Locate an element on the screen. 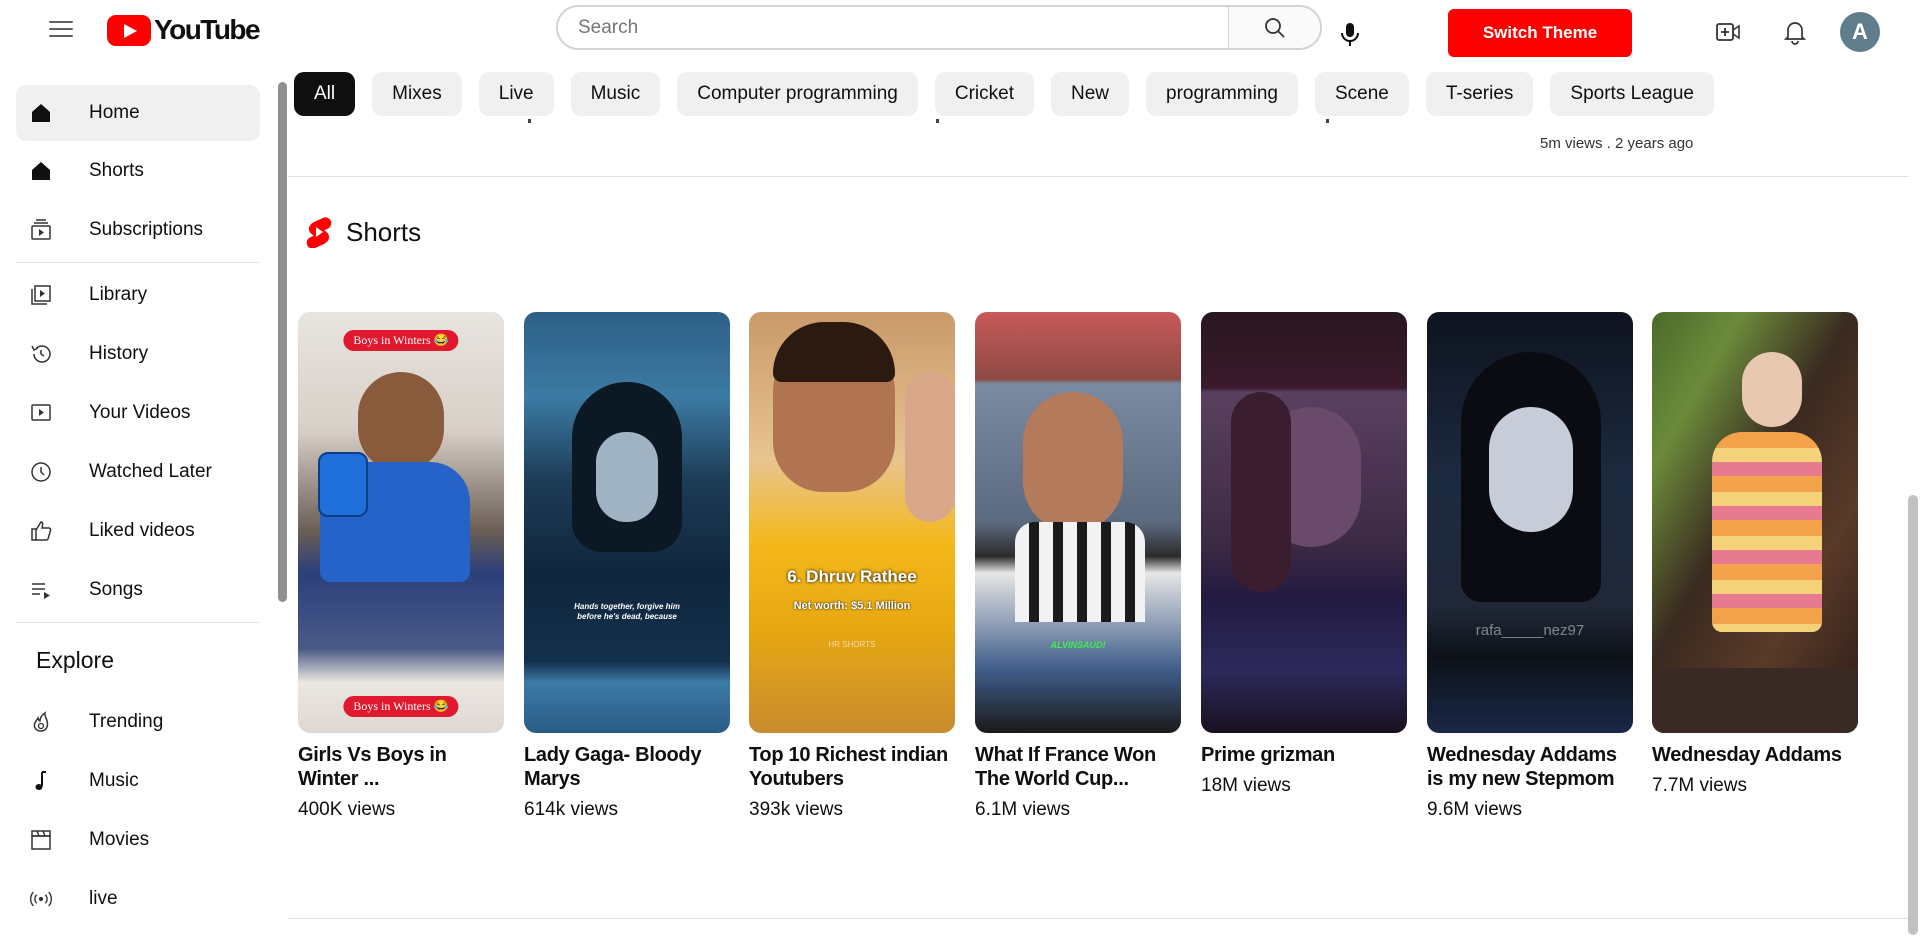  sidebar-item-shorts: Shorts is located at coordinates (138, 171).